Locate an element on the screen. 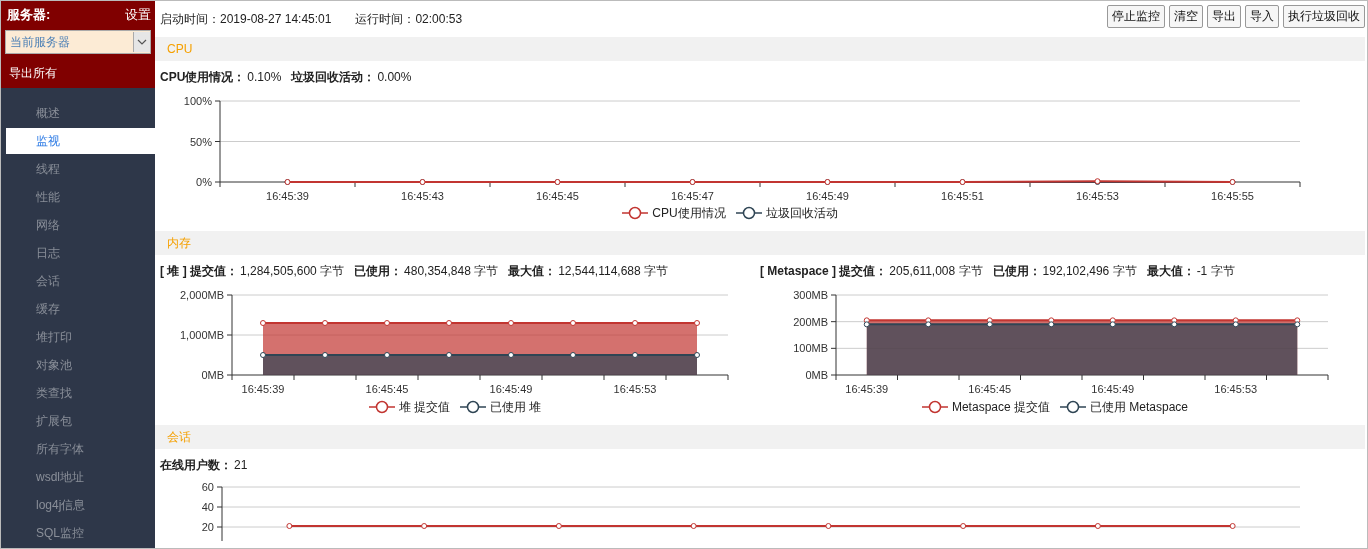 Image resolution: width=1368 pixels, height=549 pixels. stat-label: 垃圾回收活动： is located at coordinates (333, 77).